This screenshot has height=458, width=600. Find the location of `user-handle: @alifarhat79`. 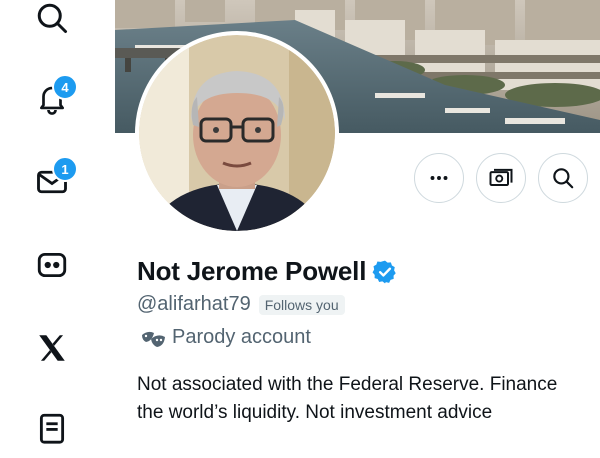

user-handle: @alifarhat79 is located at coordinates (194, 304).